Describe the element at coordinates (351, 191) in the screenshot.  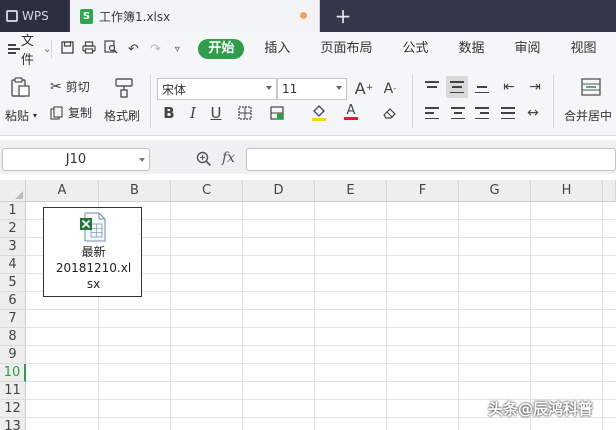
I see `column-header: E` at that location.